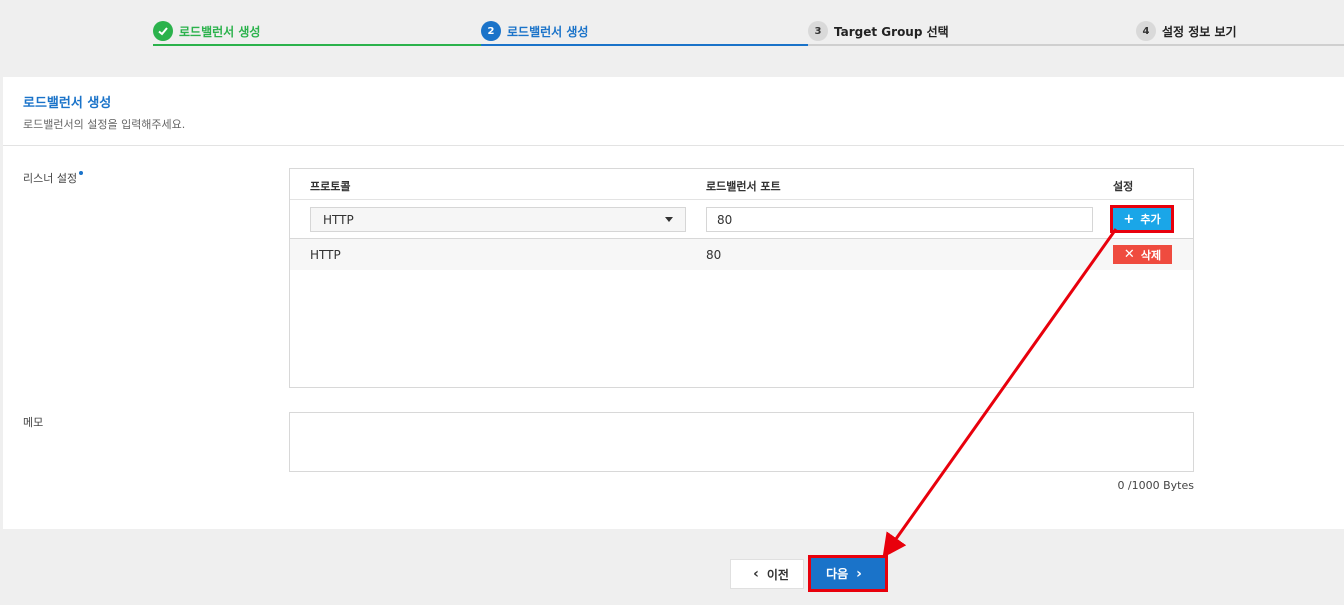 The width and height of the screenshot is (1344, 605). I want to click on memo-label: 메모, so click(33, 422).